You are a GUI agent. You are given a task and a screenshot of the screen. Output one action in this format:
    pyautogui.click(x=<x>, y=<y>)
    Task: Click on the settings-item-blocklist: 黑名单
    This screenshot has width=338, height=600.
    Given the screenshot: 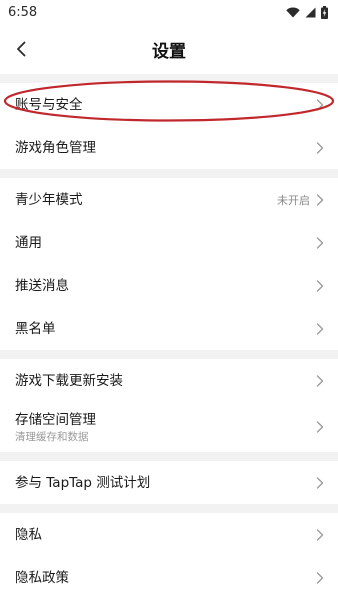 What is the action you would take?
    pyautogui.click(x=169, y=328)
    